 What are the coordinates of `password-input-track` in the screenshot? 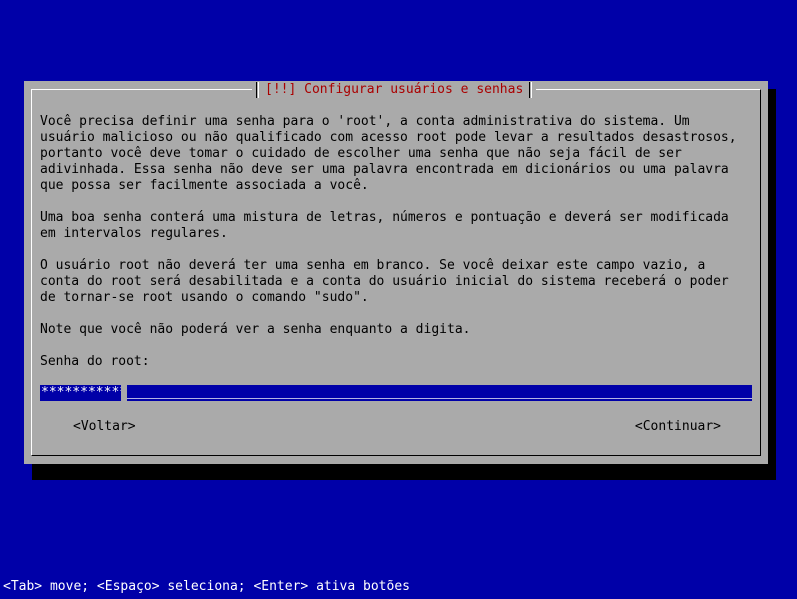 It's located at (439, 393).